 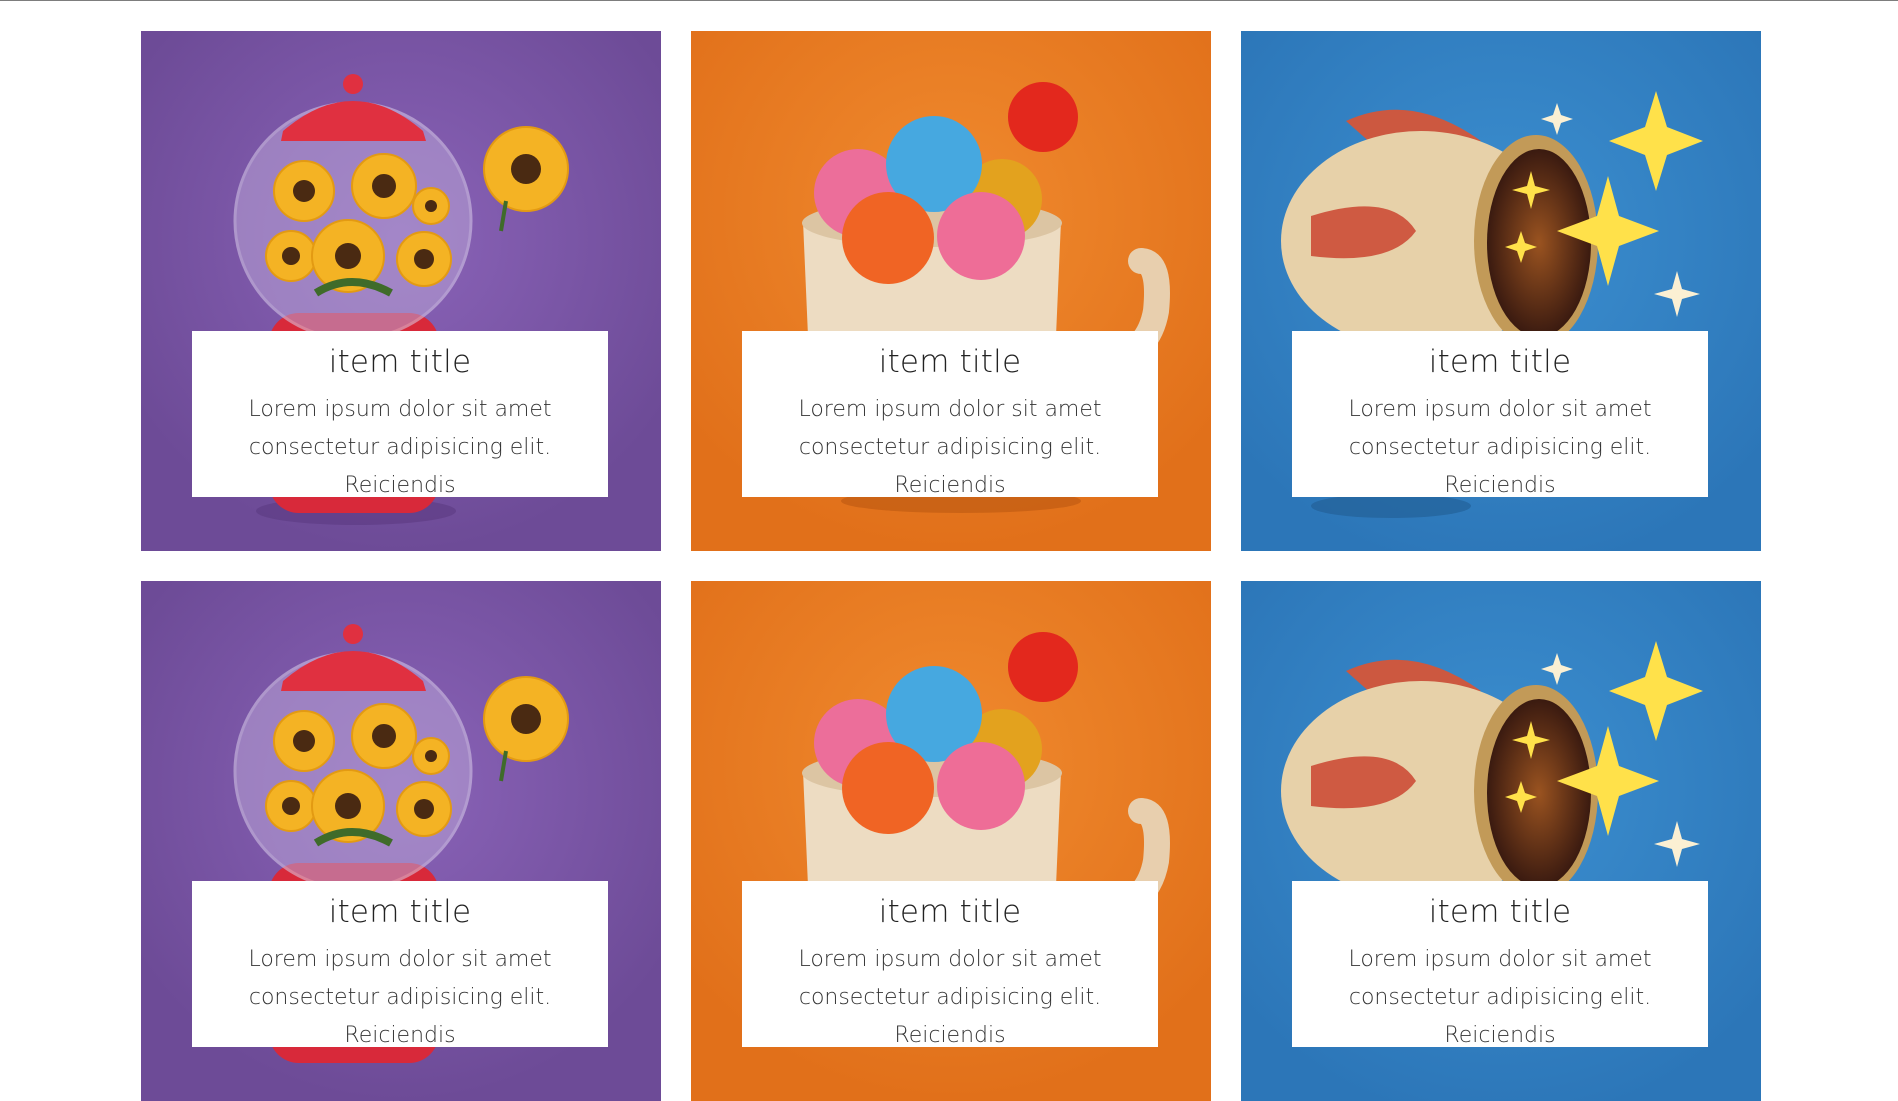 What do you see at coordinates (949, 0) in the screenshot?
I see `top-border` at bounding box center [949, 0].